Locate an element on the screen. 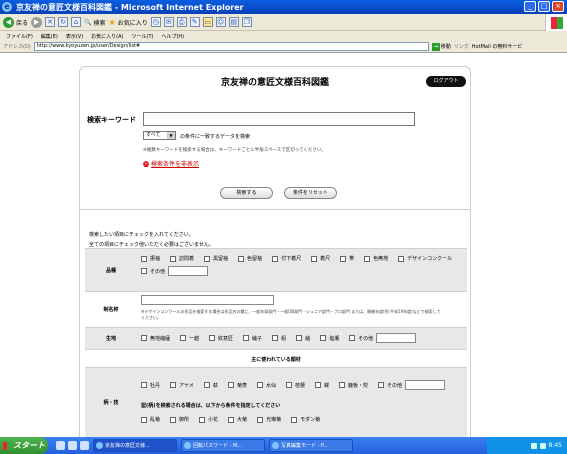 The height and width of the screenshot is (454, 567). kiji-option: 絽 is located at coordinates (279, 338).